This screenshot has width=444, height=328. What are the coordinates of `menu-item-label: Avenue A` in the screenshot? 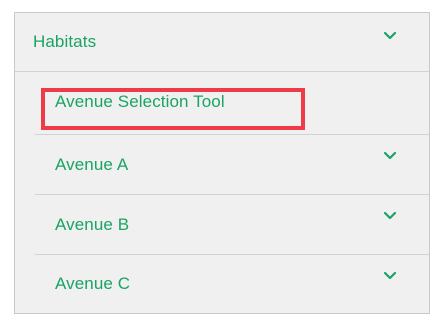 It's located at (92, 164).